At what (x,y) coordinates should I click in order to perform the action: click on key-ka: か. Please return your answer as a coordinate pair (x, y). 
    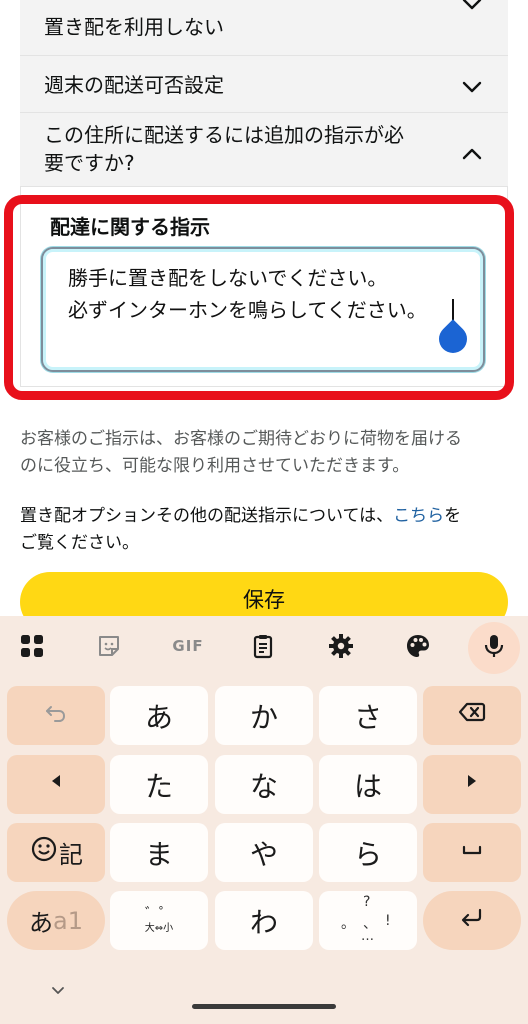
    Looking at the image, I should click on (264, 715).